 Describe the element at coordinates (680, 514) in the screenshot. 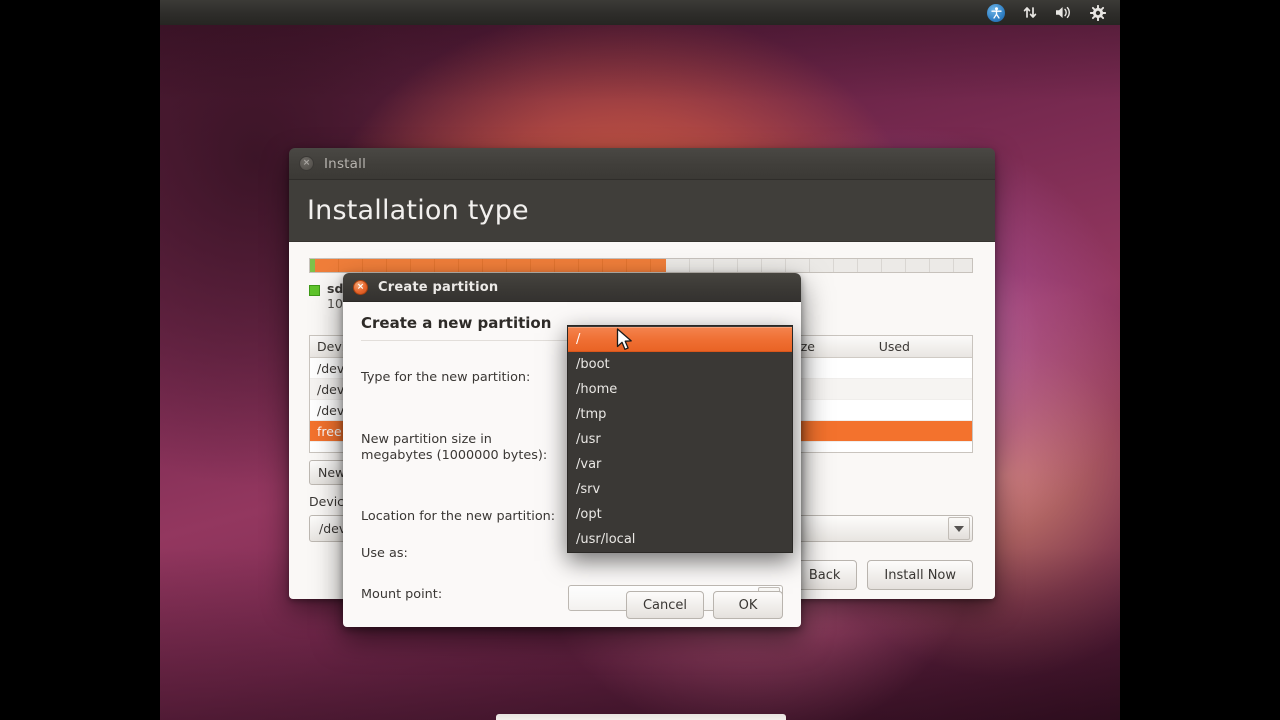

I see `dropdown-item-opt: /opt` at that location.